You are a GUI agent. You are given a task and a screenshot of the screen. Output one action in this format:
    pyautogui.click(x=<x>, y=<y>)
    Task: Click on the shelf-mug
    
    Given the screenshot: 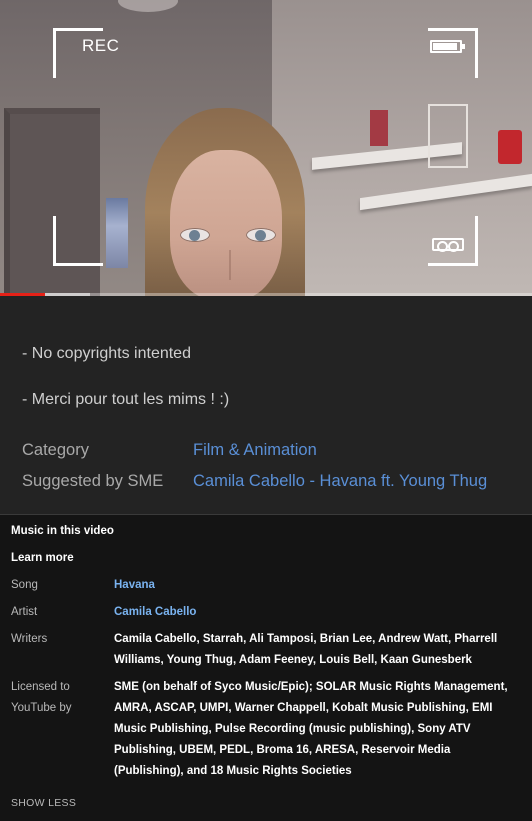 What is the action you would take?
    pyautogui.click(x=510, y=147)
    